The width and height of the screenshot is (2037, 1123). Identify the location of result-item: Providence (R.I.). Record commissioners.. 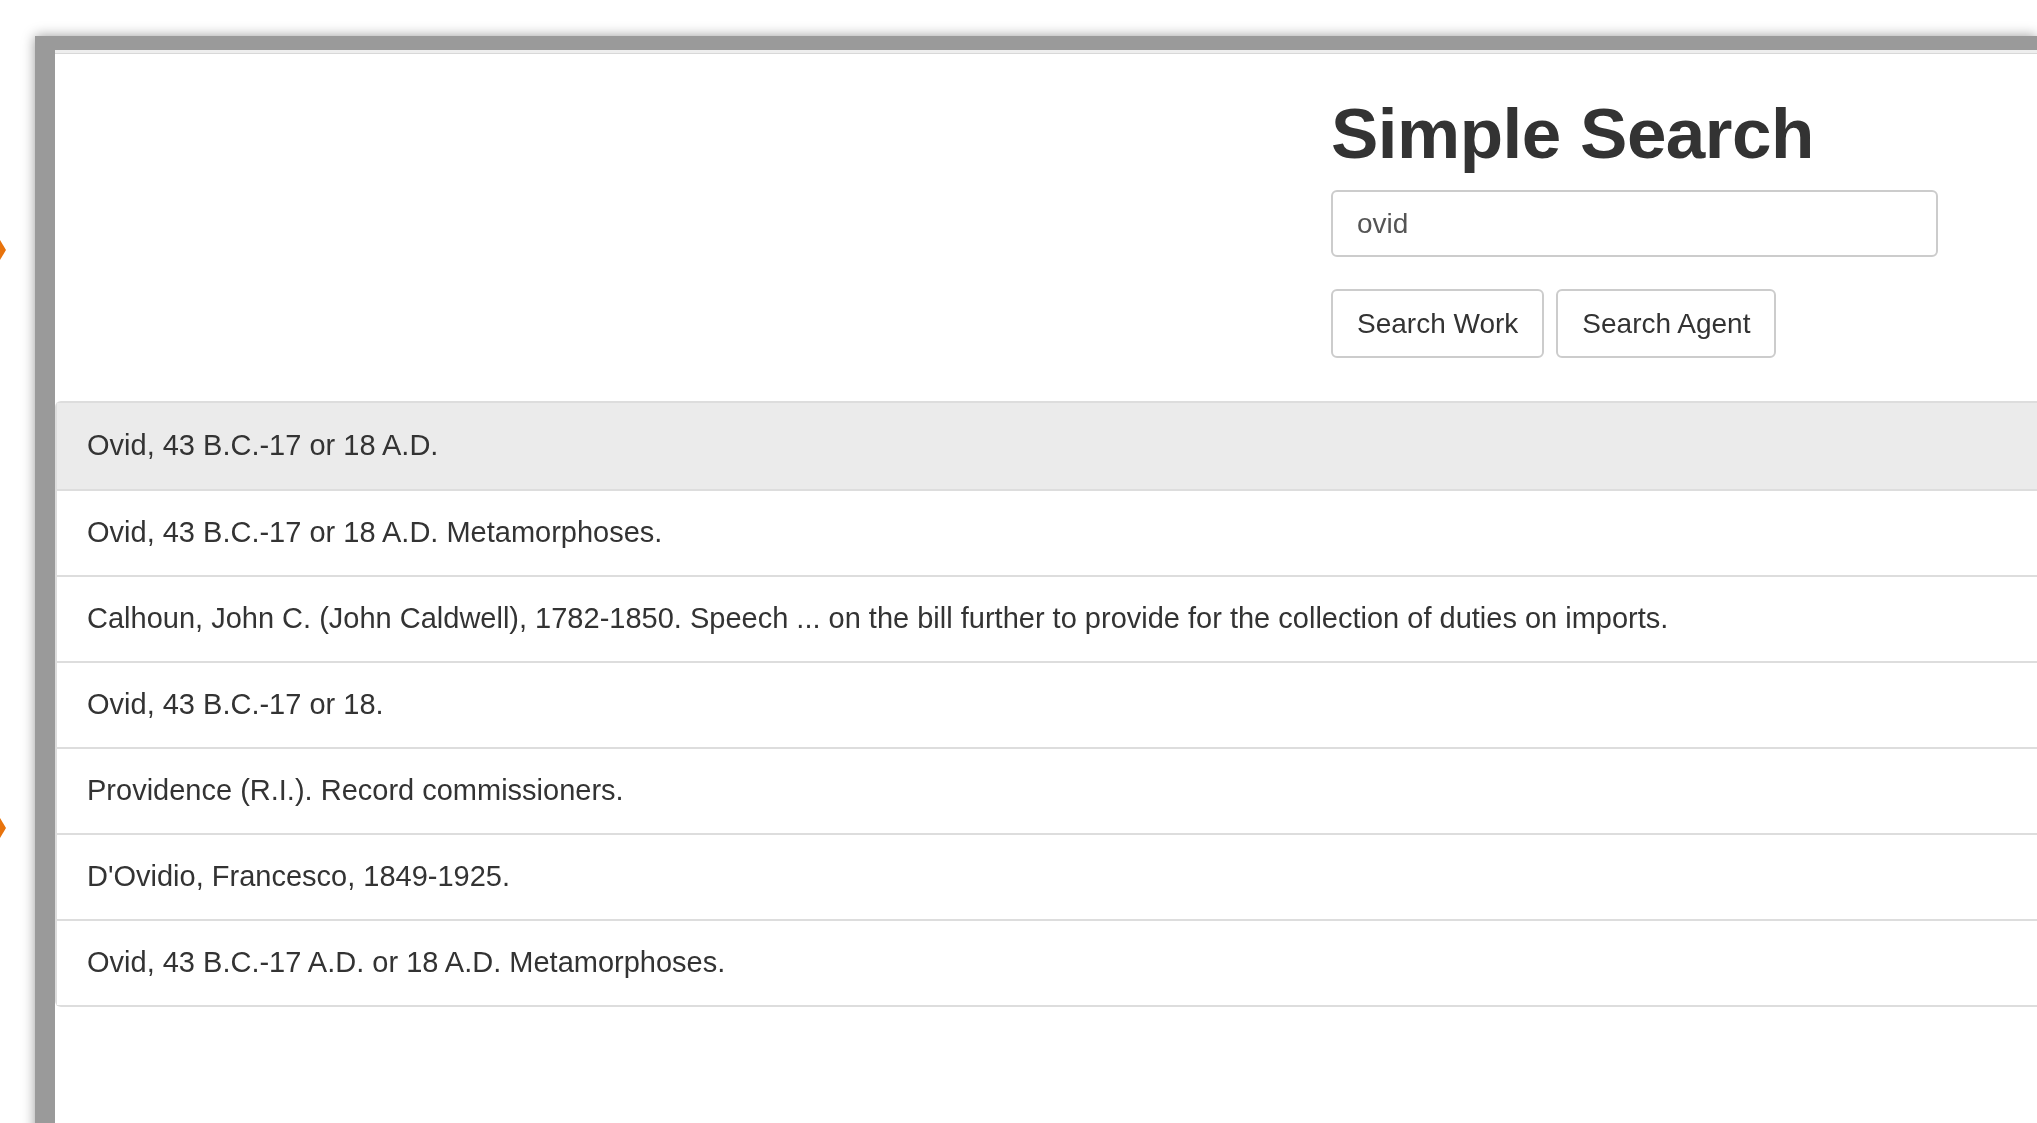
(1047, 790).